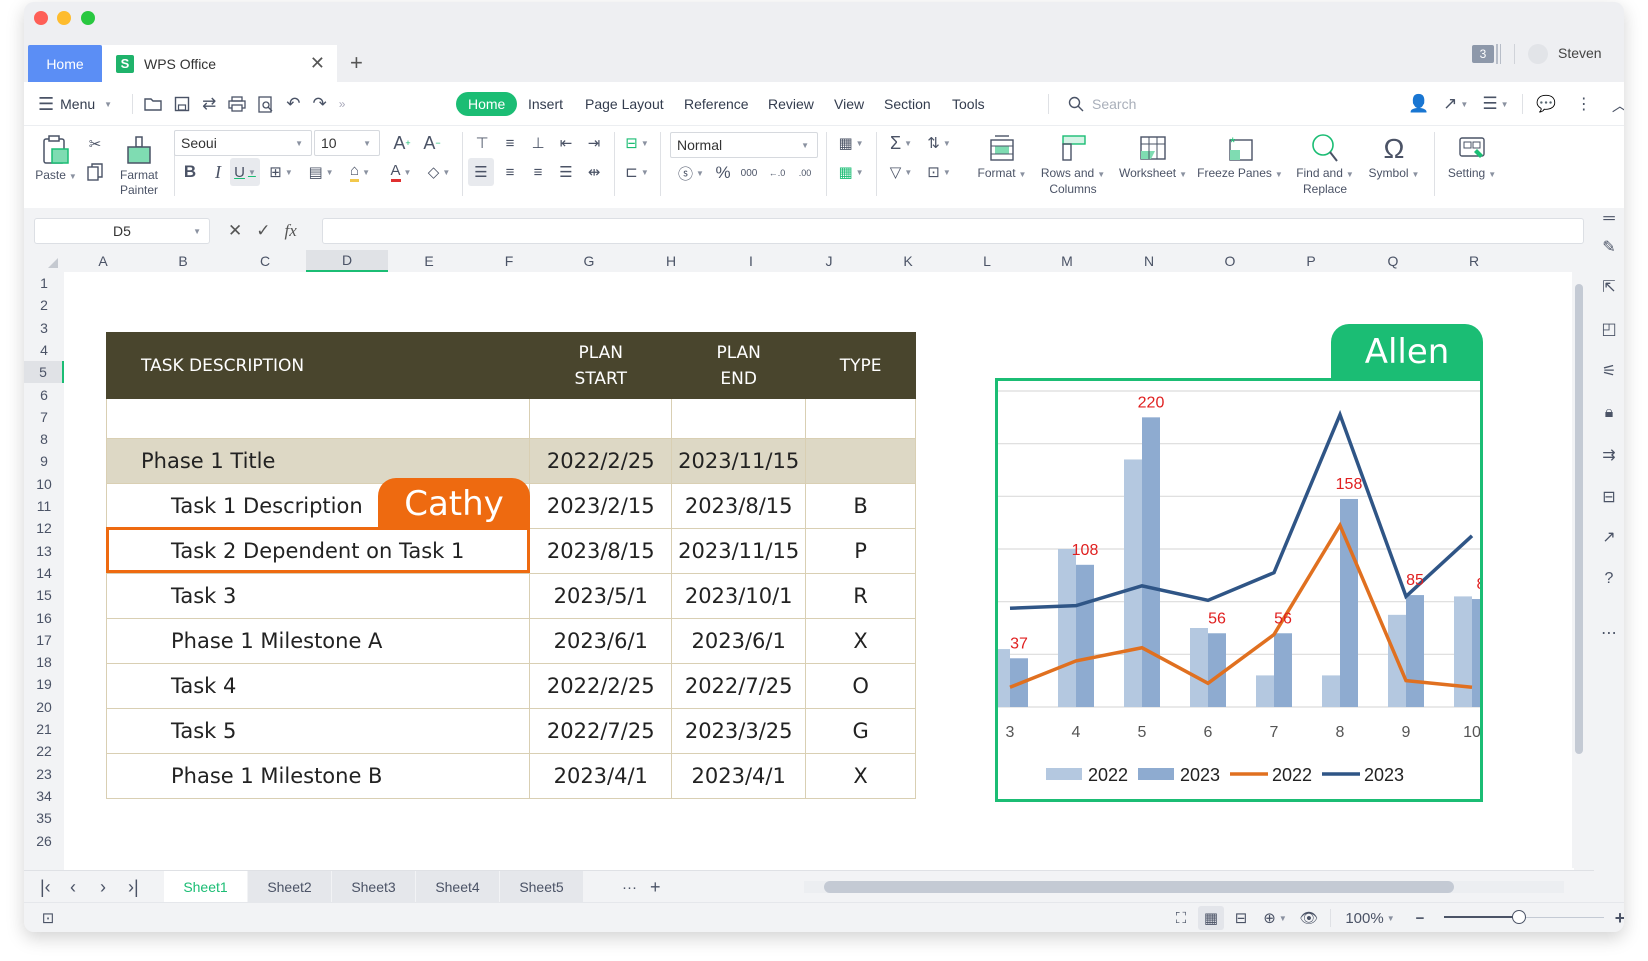 Image resolution: width=1648 pixels, height=961 pixels. I want to click on cell-desc: Task 3, so click(318, 596).